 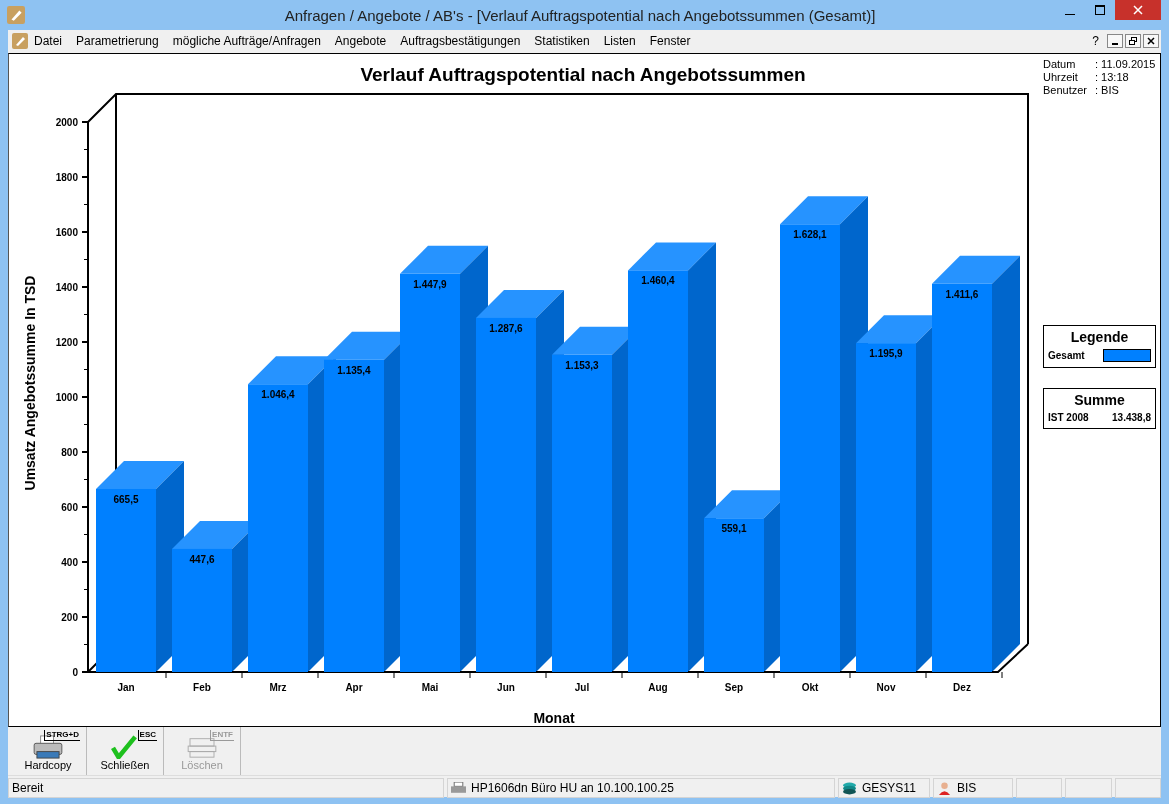 What do you see at coordinates (506, 328) in the screenshot?
I see `value-label: 1.287,6` at bounding box center [506, 328].